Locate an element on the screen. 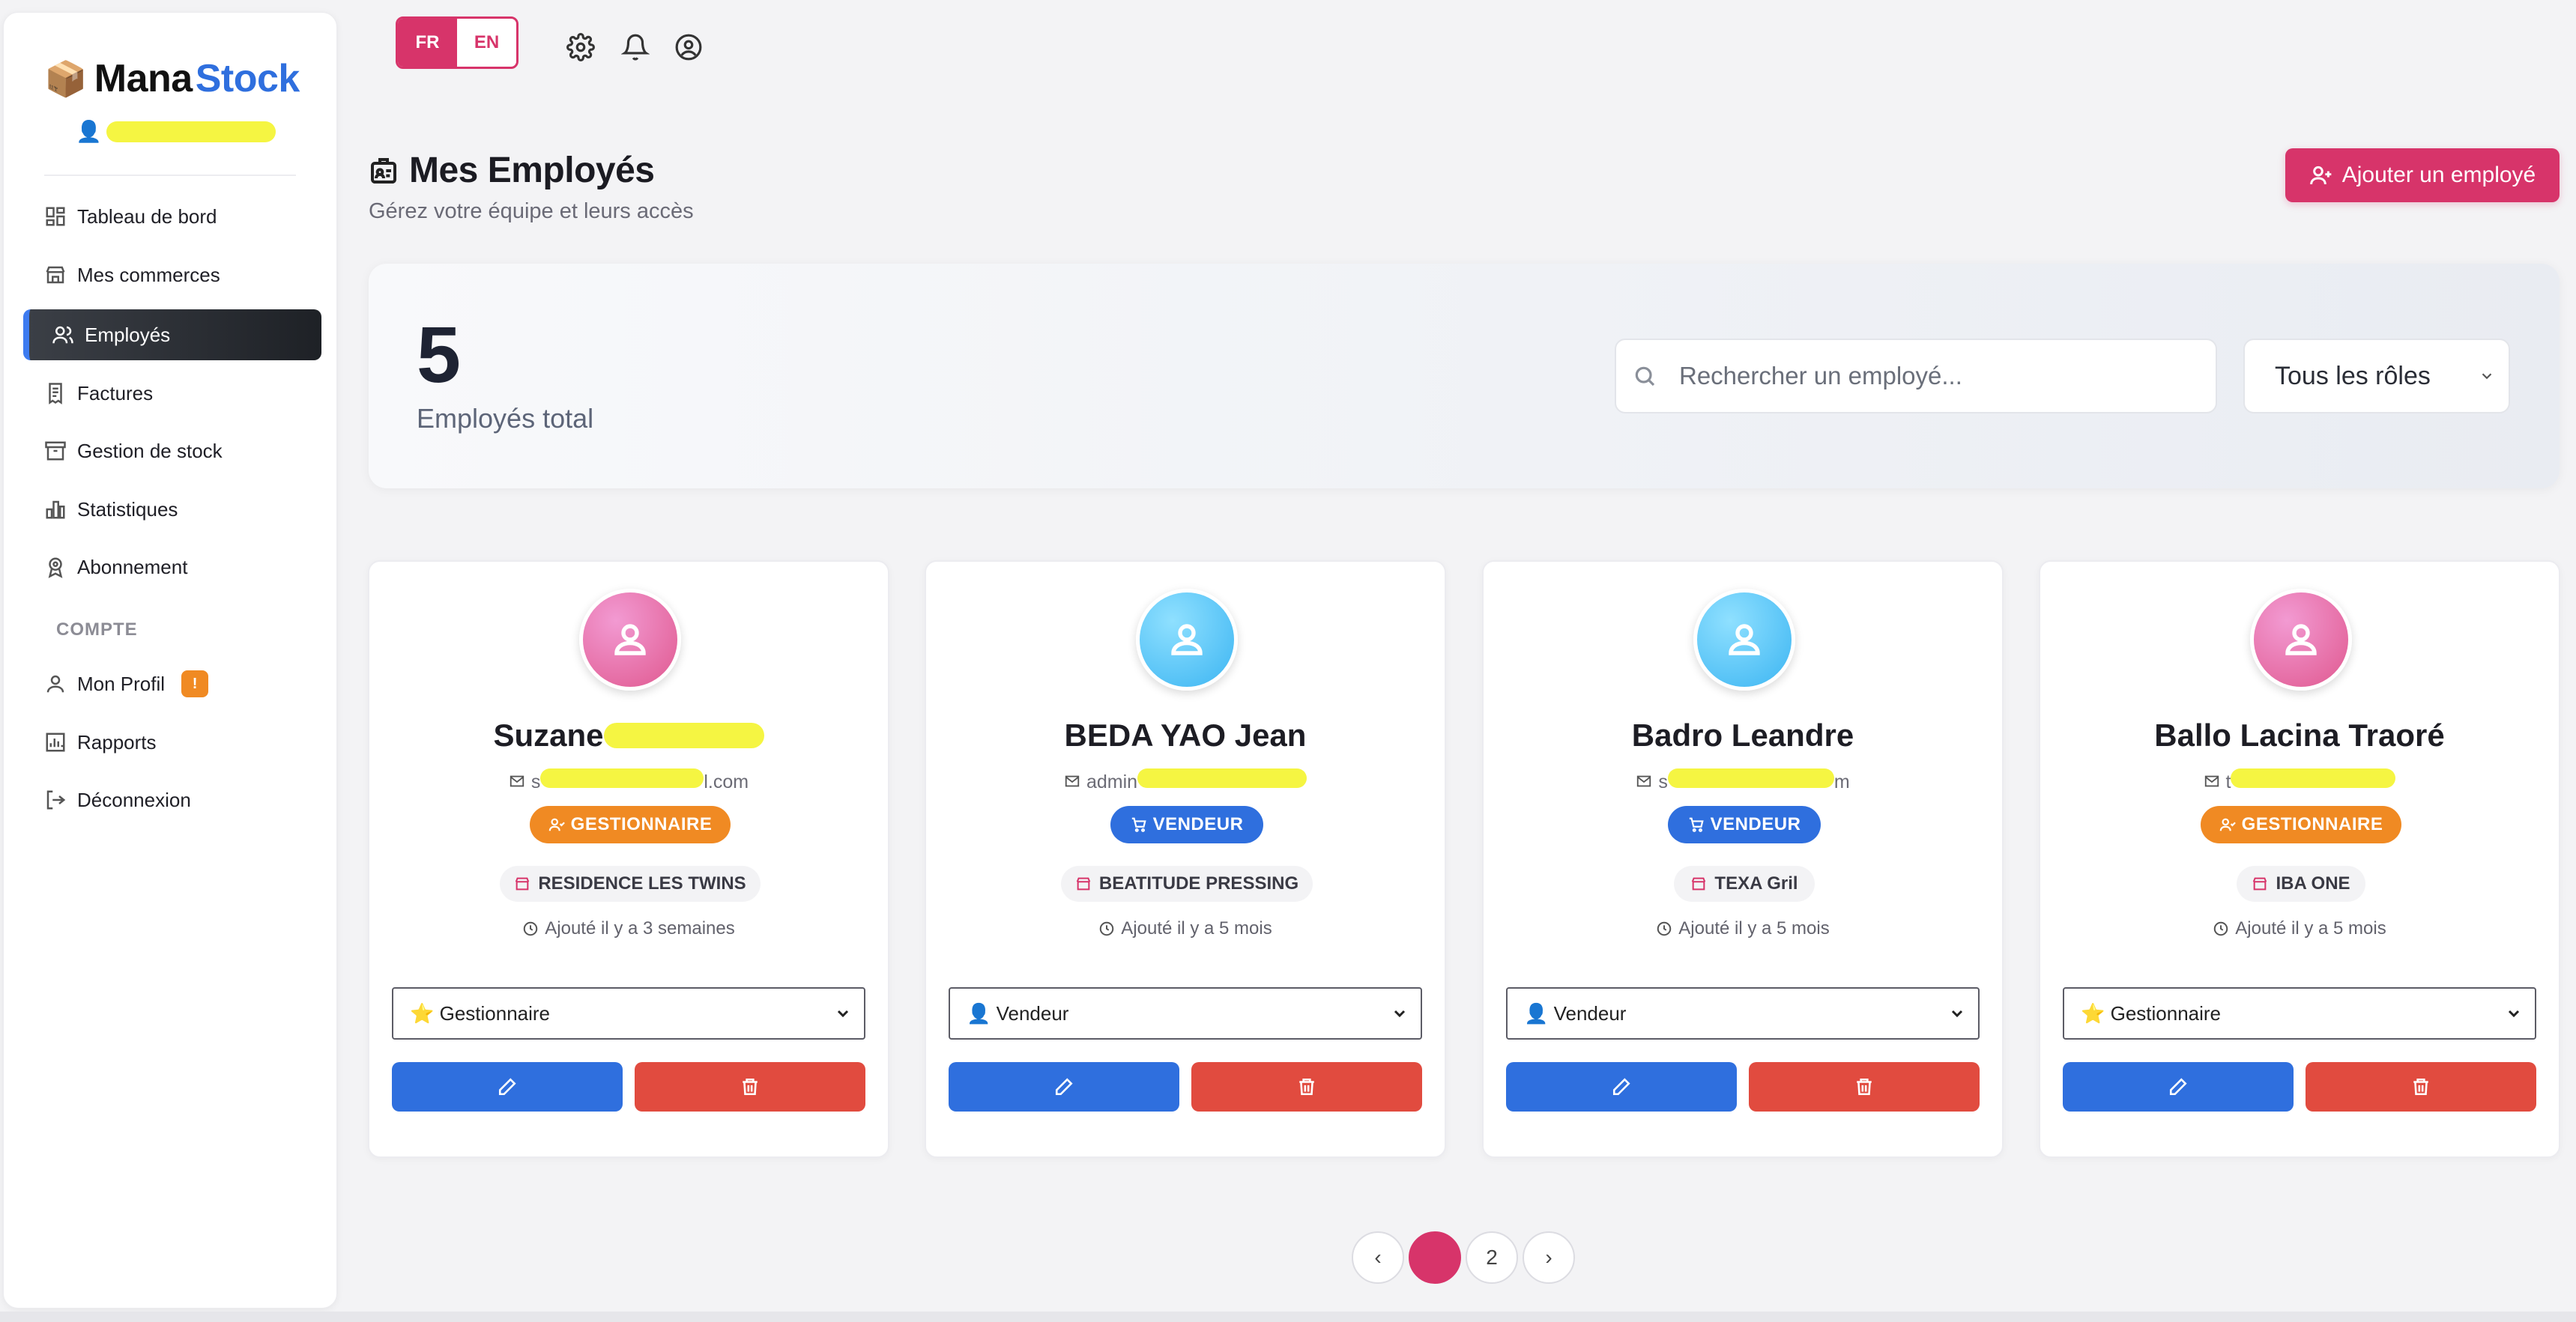 The image size is (2576, 1322). search-icon is located at coordinates (1645, 376).